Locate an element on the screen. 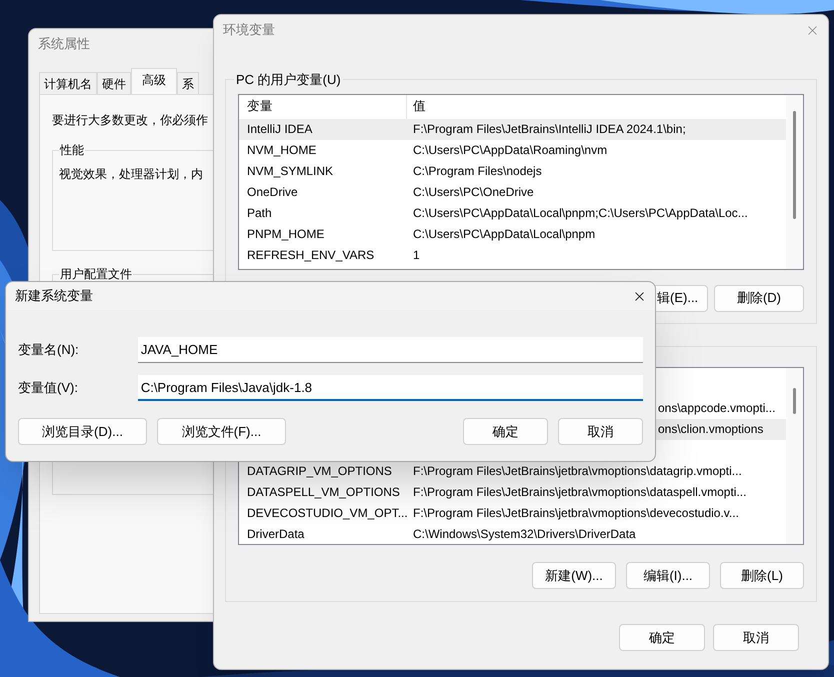 The height and width of the screenshot is (677, 834). window-title: 环境变量 is located at coordinates (249, 30).